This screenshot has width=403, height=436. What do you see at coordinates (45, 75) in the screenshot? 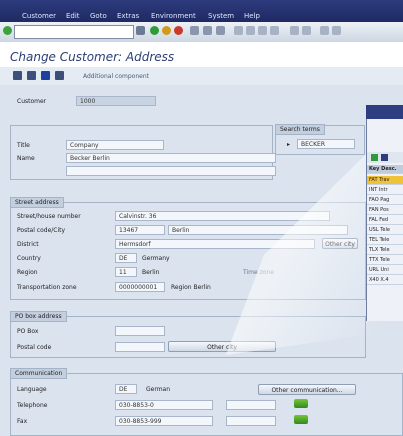
I see `general-data-icon` at bounding box center [45, 75].